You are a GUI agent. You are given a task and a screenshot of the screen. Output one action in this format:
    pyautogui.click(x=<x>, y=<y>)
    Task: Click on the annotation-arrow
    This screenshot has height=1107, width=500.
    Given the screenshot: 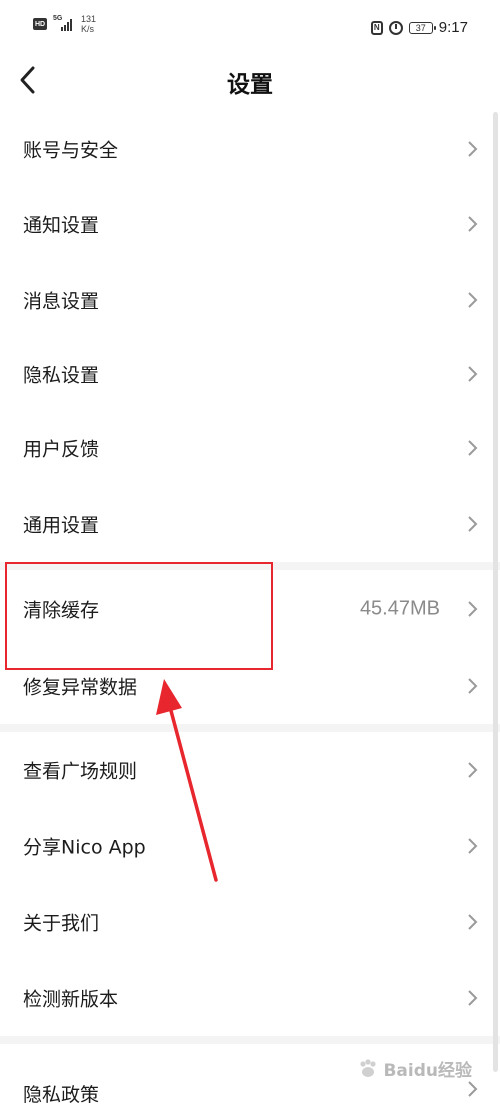 What is the action you would take?
    pyautogui.click(x=187, y=780)
    